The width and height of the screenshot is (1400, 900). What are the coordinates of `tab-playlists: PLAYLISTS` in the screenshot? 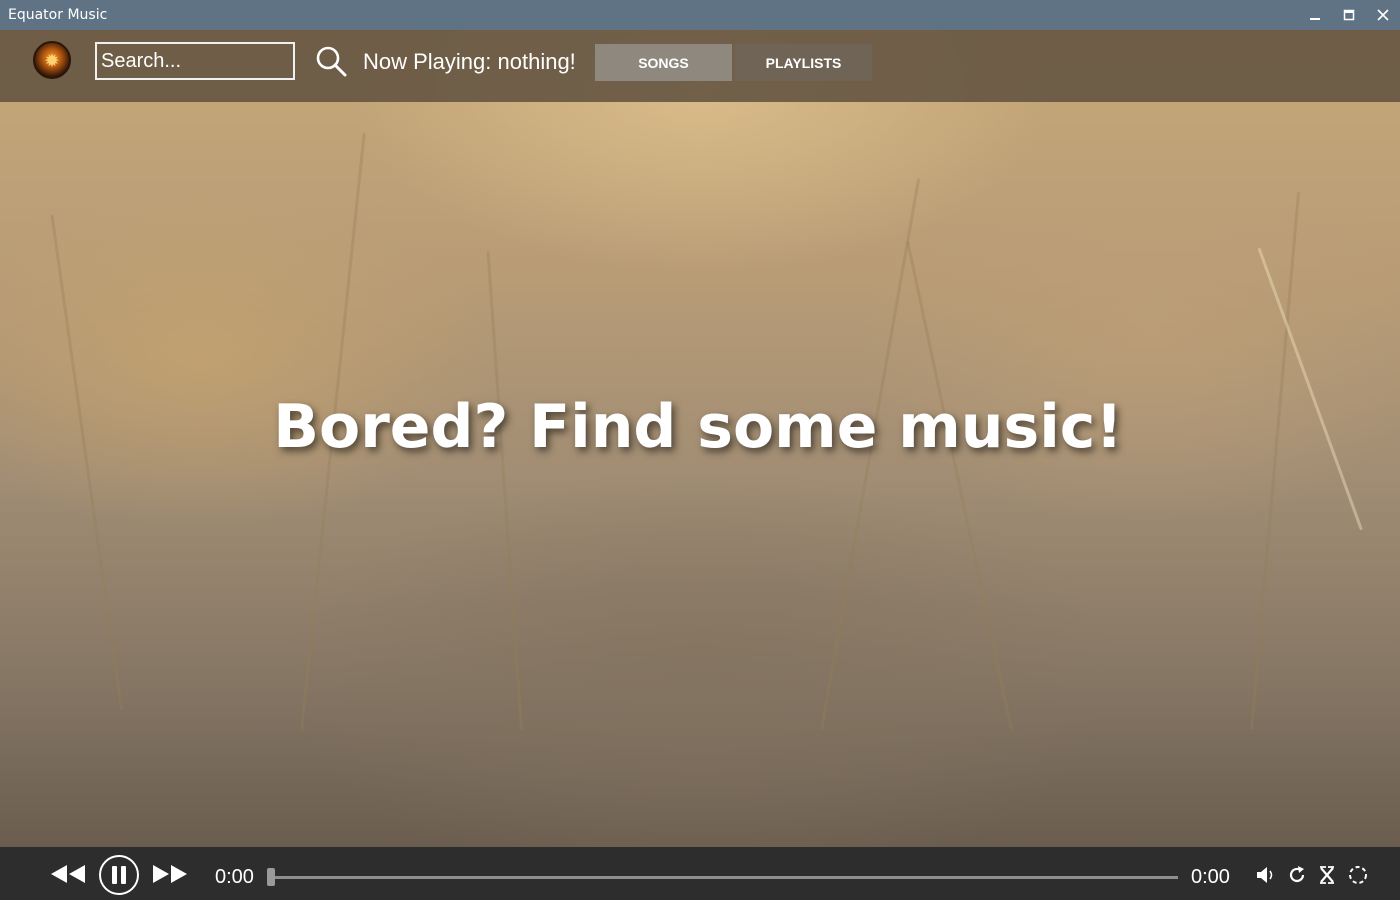 It's located at (803, 62).